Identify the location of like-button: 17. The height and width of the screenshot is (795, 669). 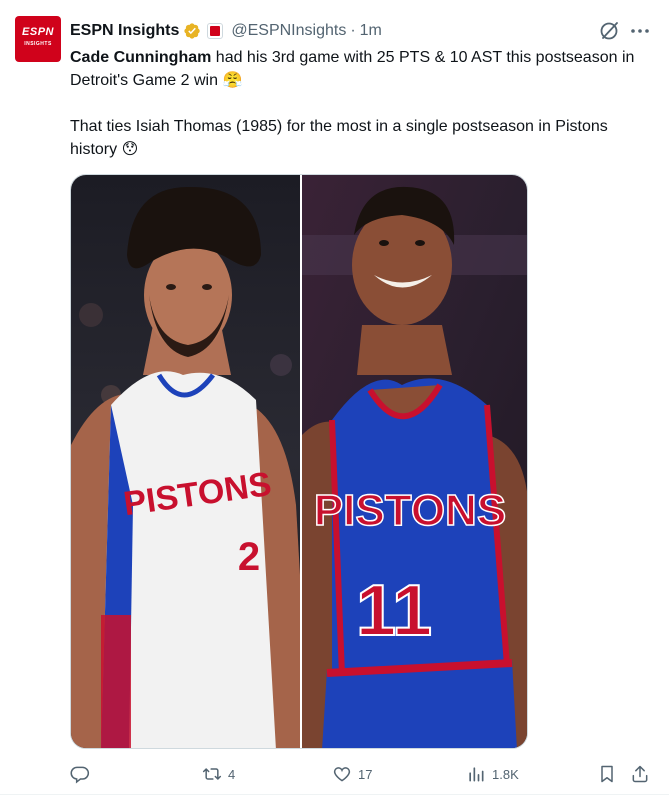
(352, 774).